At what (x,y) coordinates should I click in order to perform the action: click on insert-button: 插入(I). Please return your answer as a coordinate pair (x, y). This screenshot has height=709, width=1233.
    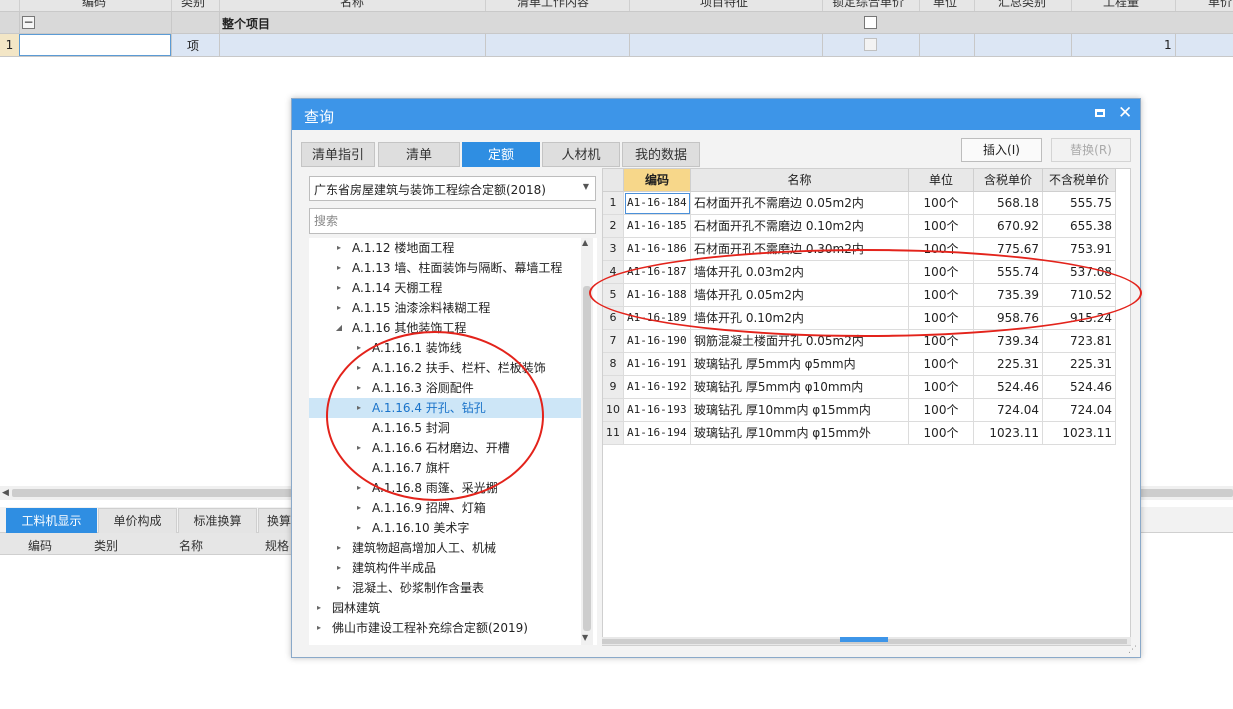
    Looking at the image, I should click on (1001, 150).